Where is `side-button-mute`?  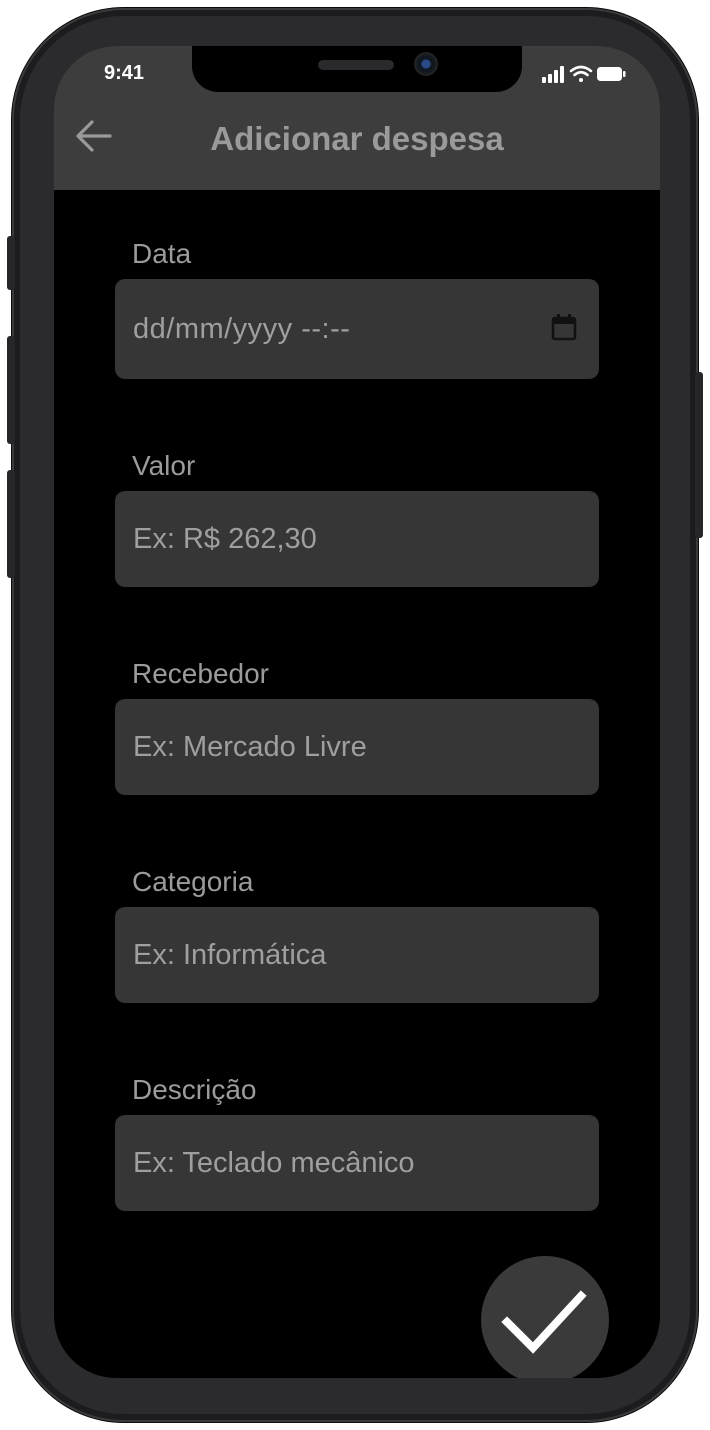 side-button-mute is located at coordinates (11, 263).